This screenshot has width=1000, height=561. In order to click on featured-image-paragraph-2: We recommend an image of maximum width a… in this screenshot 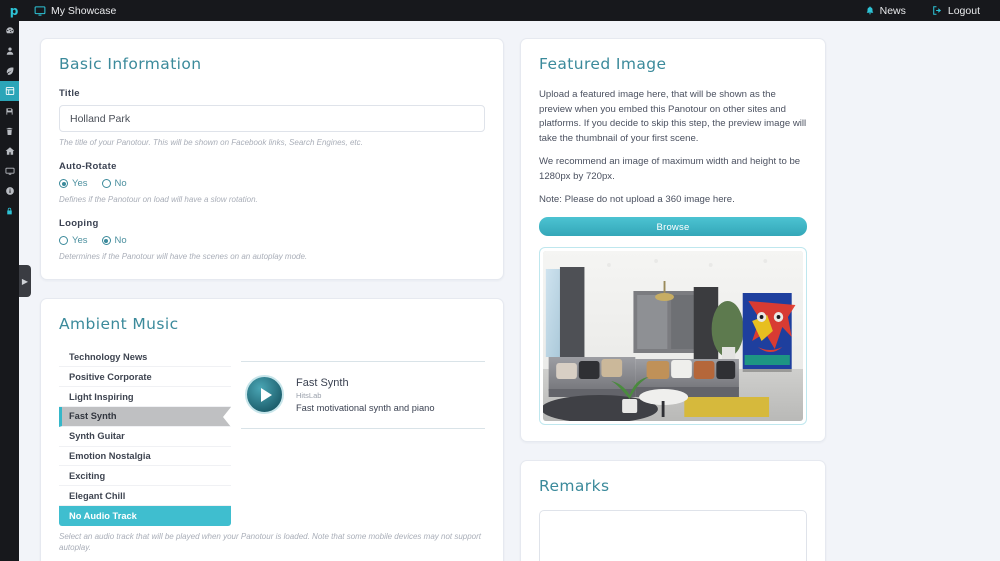, I will do `click(670, 169)`.